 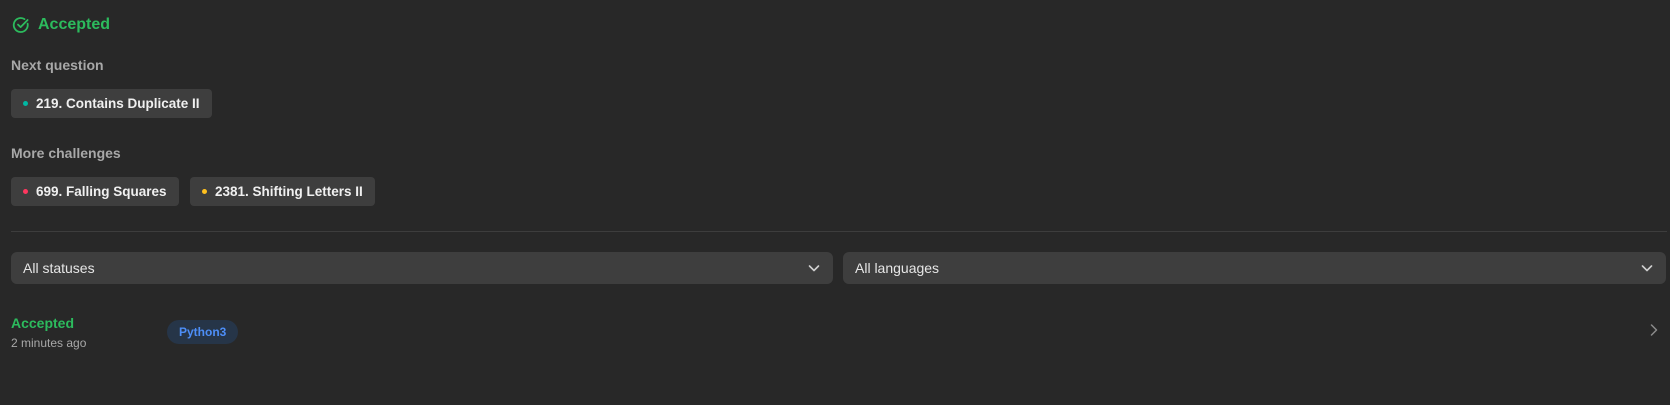 I want to click on challenge-title: 2381. Shifting Letters II, so click(x=289, y=191).